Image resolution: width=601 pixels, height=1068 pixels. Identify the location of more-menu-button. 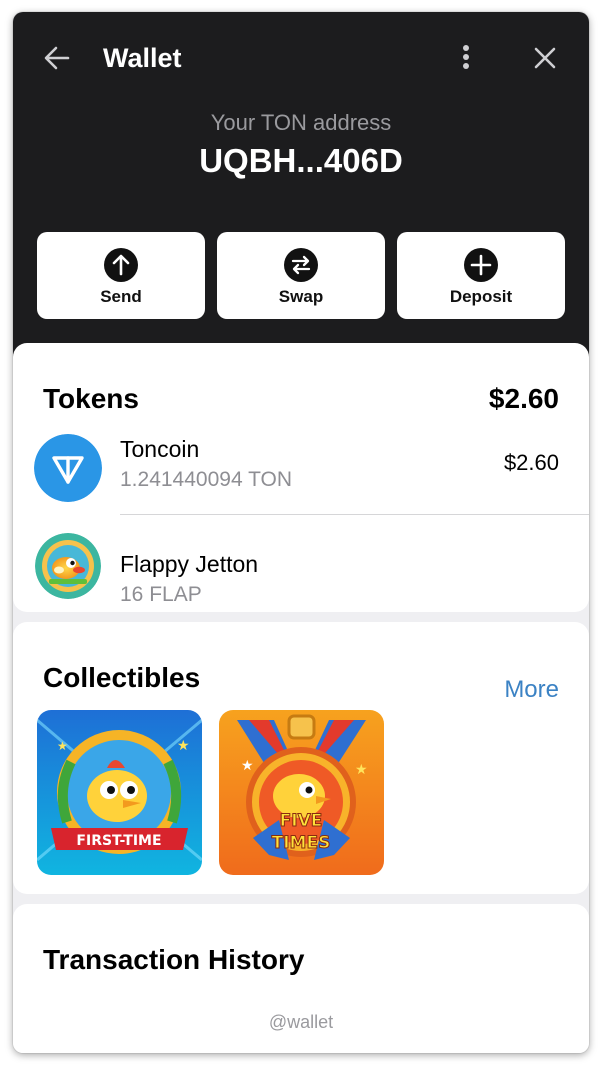
(466, 58).